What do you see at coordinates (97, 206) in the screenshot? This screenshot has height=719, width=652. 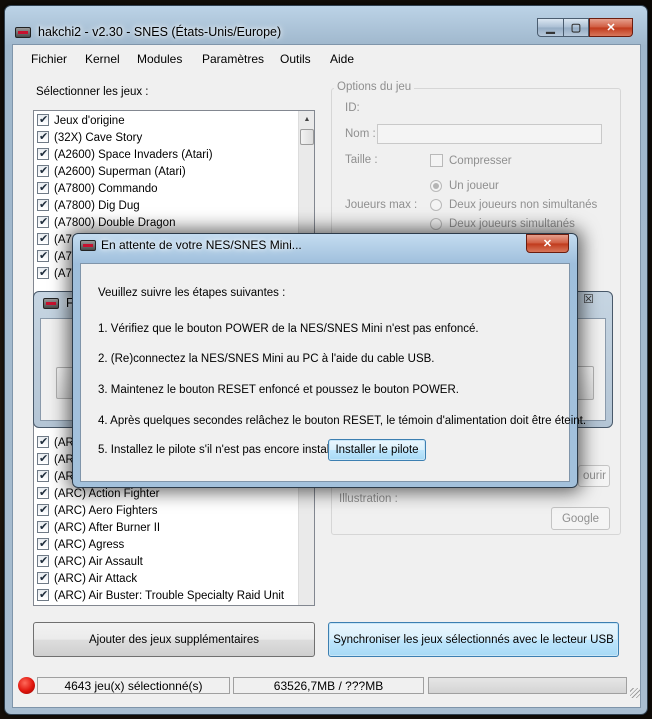 I see `list-item-label: (A7800) Dig Dug` at bounding box center [97, 206].